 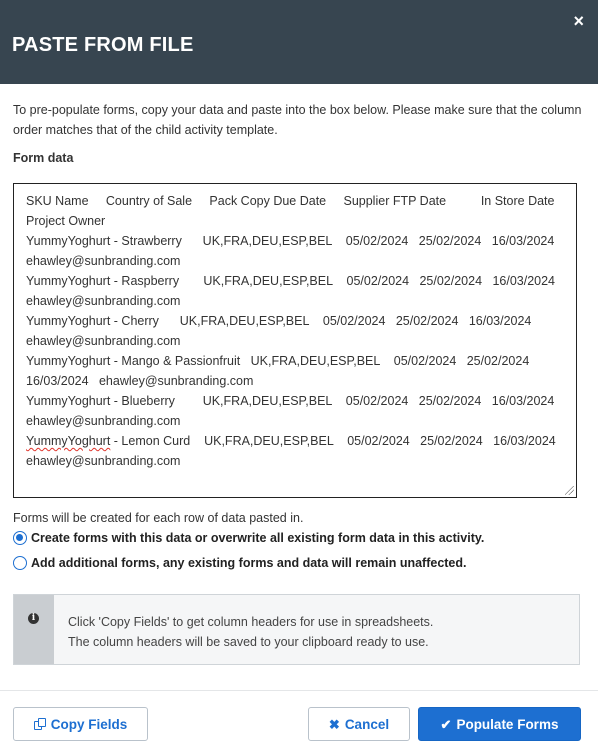 What do you see at coordinates (20, 538) in the screenshot?
I see `radio-overwrite` at bounding box center [20, 538].